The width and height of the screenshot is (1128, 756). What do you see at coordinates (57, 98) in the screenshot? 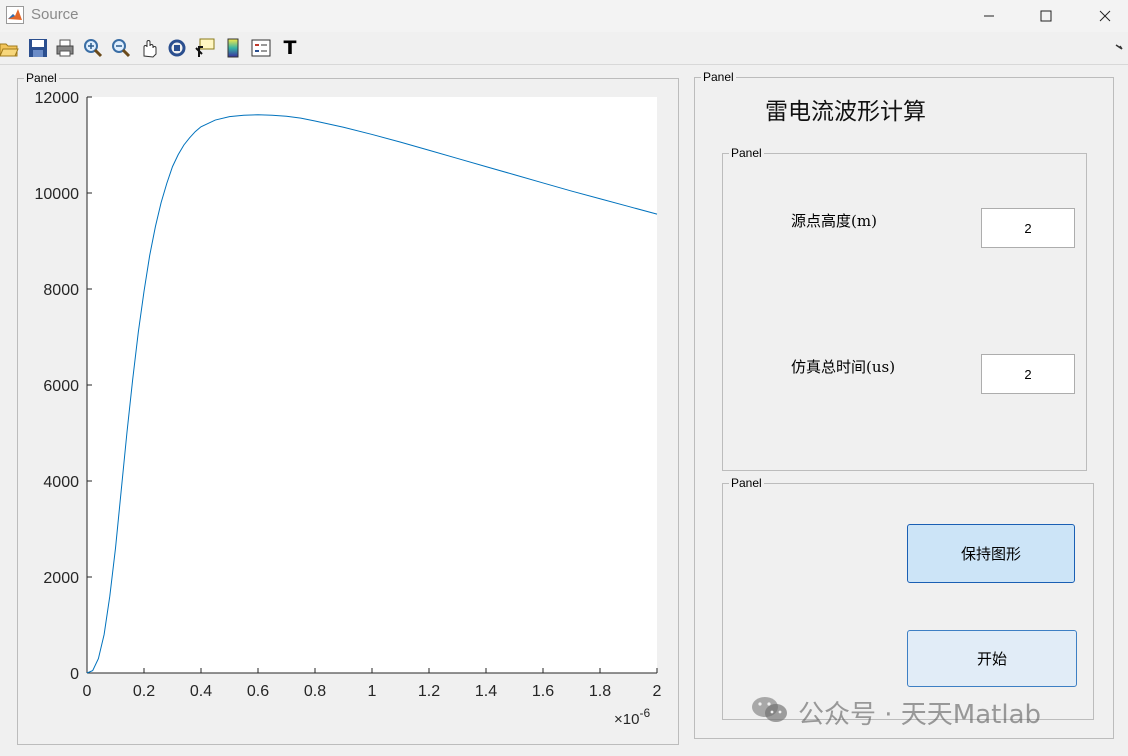
I see `y-tick-label: 12000` at bounding box center [57, 98].